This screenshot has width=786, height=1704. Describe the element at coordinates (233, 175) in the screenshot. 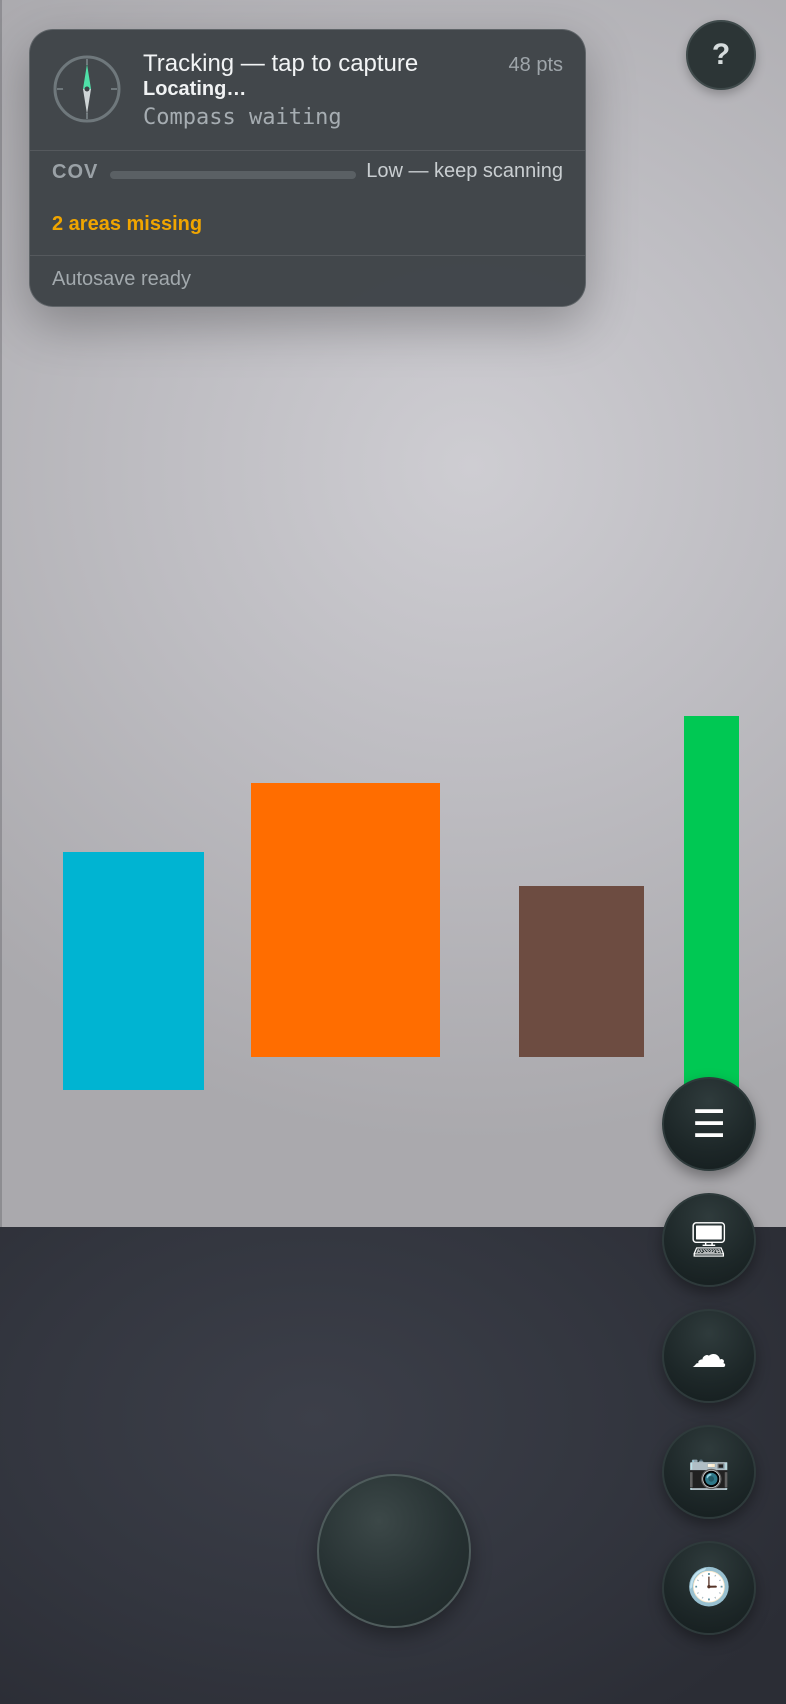

I see `coverage-progress-bar` at that location.